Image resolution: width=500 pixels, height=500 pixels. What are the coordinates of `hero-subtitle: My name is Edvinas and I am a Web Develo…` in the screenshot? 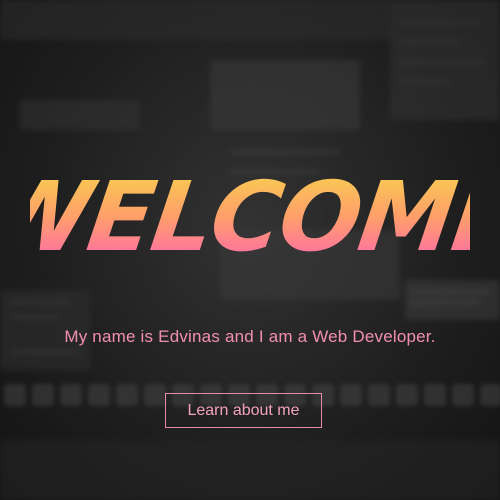 It's located at (250, 336).